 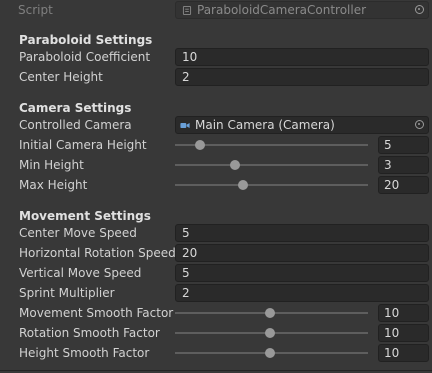 I want to click on max-height-label: Max Height, so click(x=53, y=185).